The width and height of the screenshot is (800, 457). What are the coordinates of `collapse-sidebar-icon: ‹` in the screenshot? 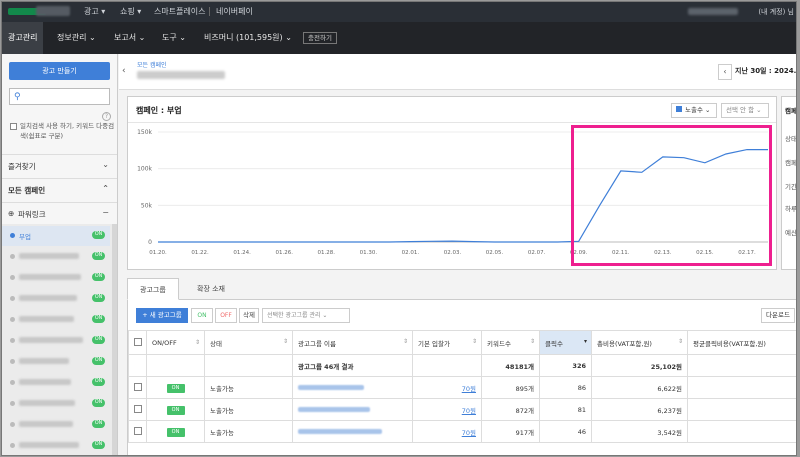 It's located at (124, 71).